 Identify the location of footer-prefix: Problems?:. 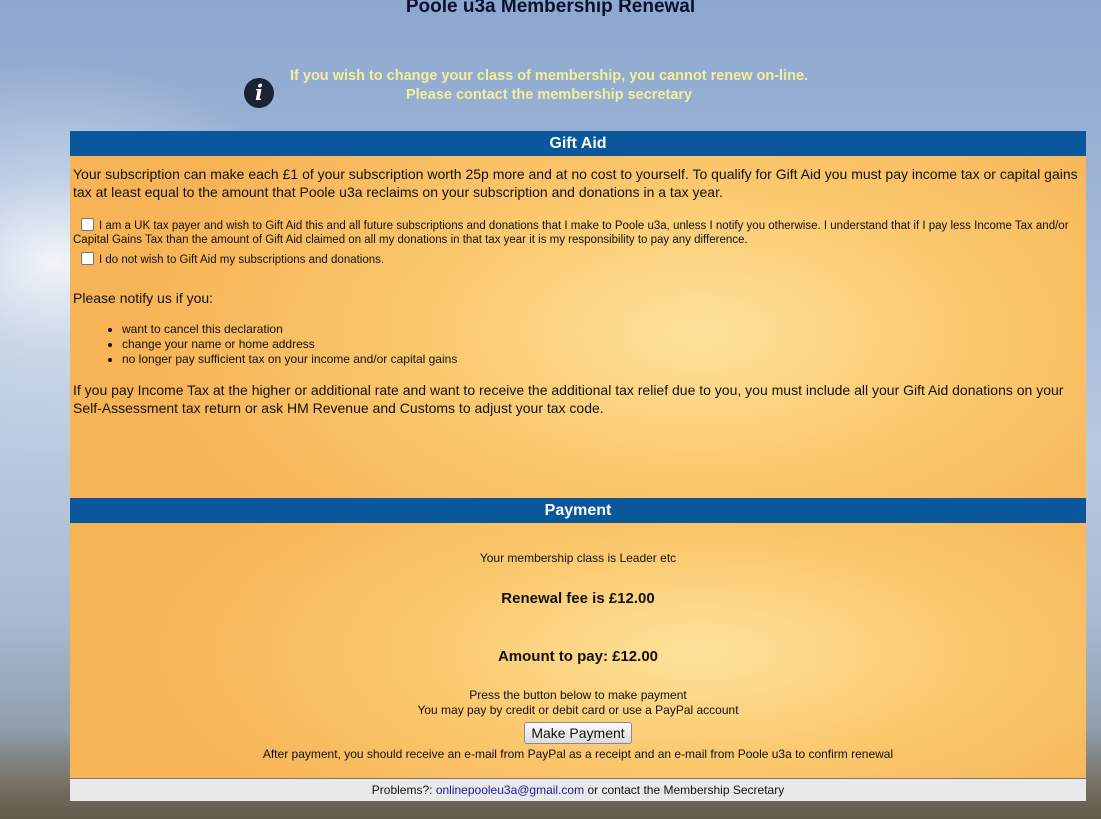
(403, 790).